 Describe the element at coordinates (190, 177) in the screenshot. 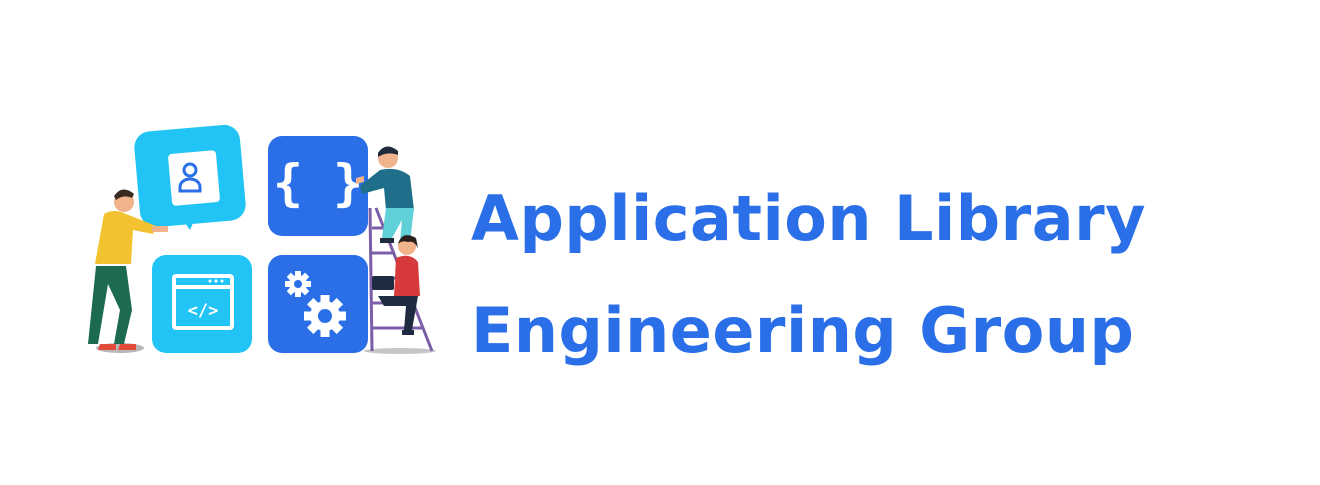

I see `profile-tile` at that location.